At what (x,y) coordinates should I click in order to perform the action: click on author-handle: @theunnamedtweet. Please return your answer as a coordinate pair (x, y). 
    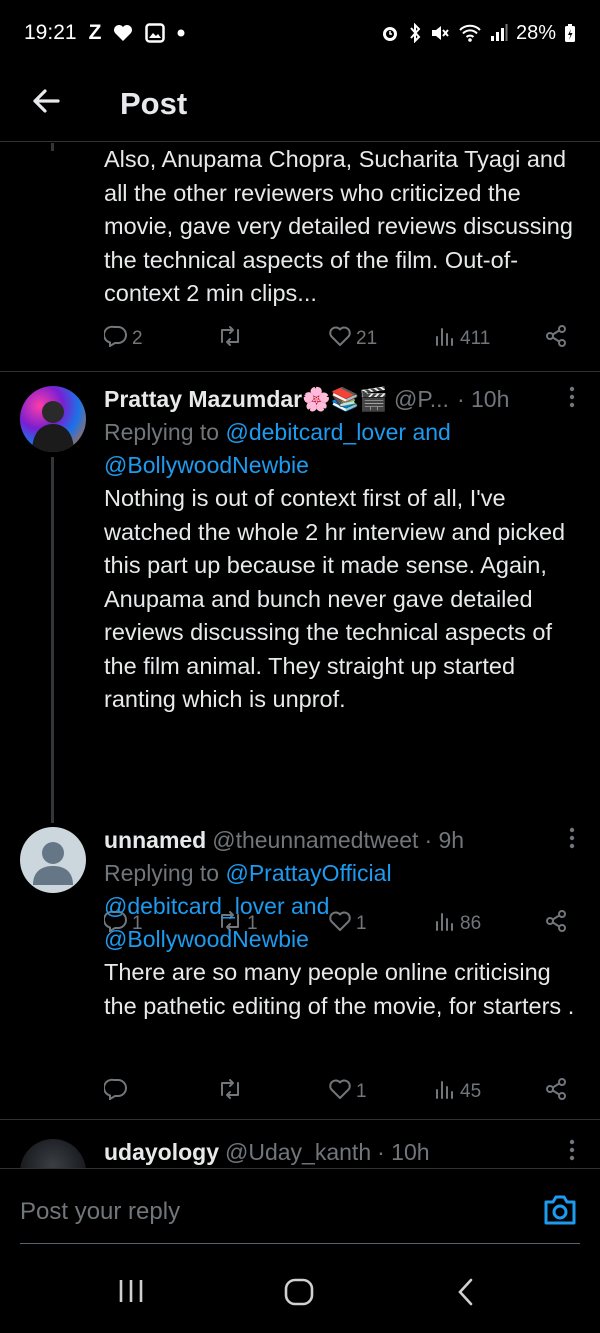
    Looking at the image, I should click on (315, 840).